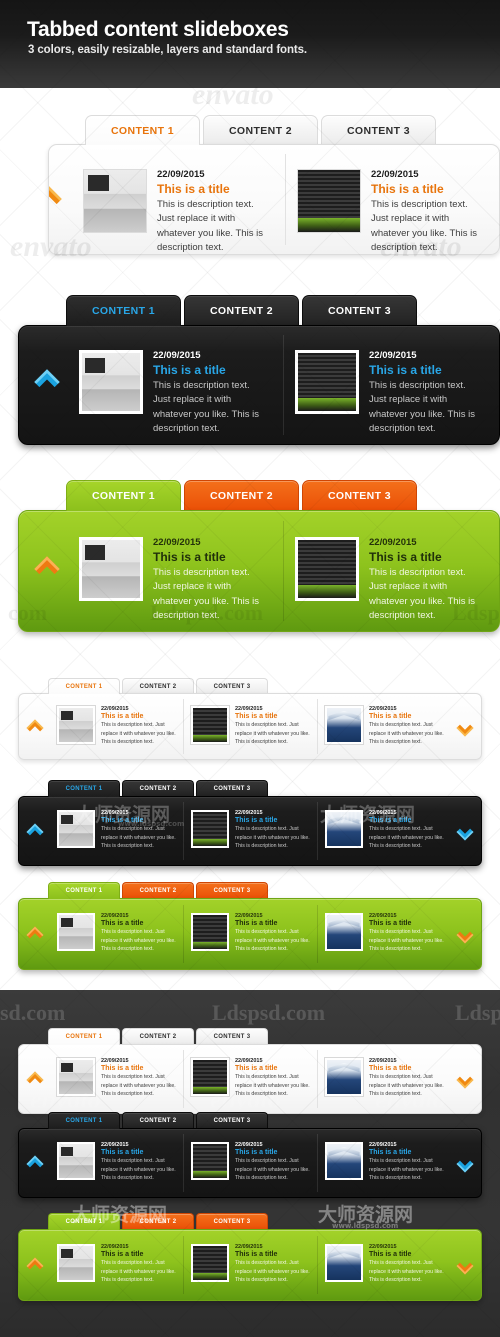 The width and height of the screenshot is (500, 1337). I want to click on tab-bar: CONTENT 1 CONTENT 2 CONTENT 3, so click(158, 686).